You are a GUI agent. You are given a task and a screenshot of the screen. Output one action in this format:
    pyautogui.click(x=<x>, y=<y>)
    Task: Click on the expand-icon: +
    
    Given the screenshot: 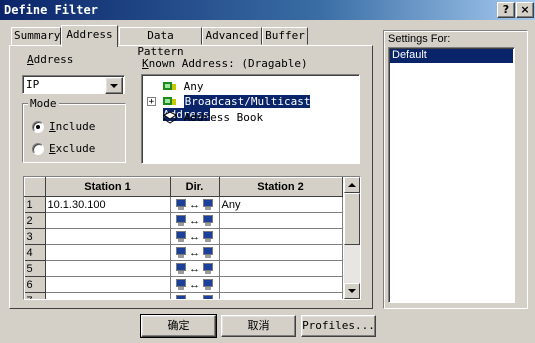 What is the action you would take?
    pyautogui.click(x=151, y=102)
    